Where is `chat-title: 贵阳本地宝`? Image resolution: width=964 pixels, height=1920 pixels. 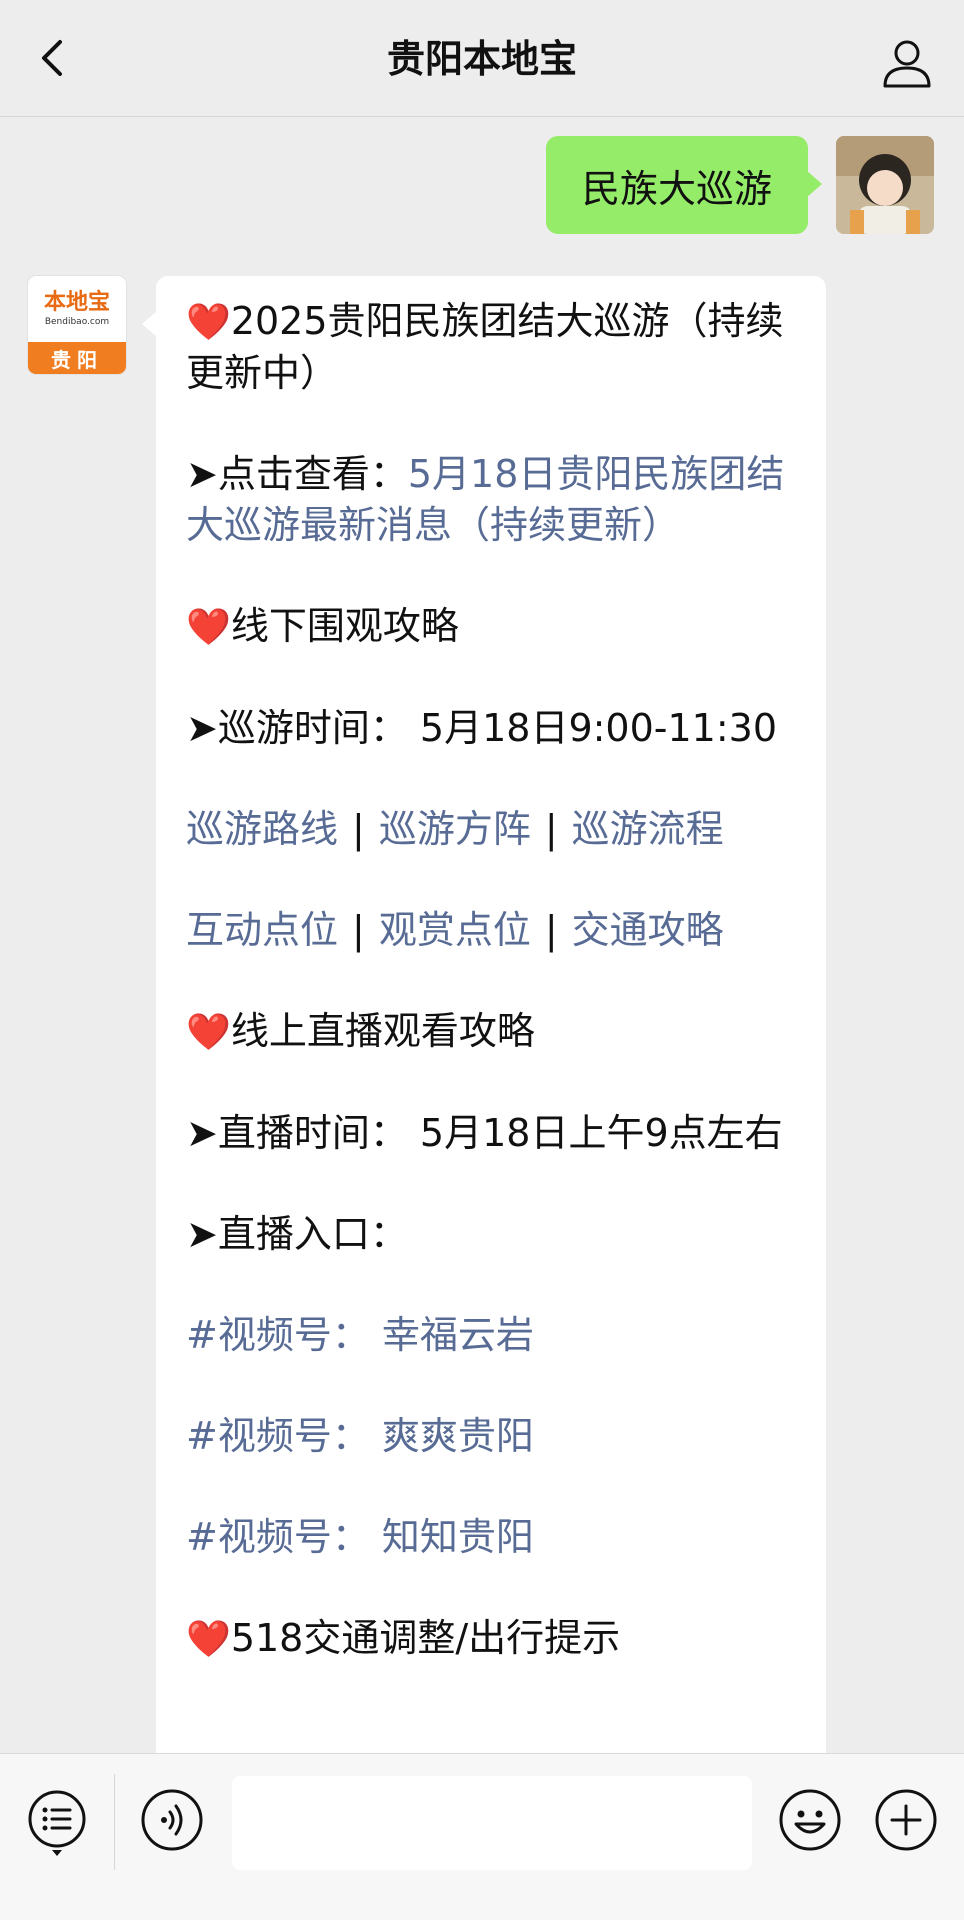 chat-title: 贵阳本地宝 is located at coordinates (481, 59).